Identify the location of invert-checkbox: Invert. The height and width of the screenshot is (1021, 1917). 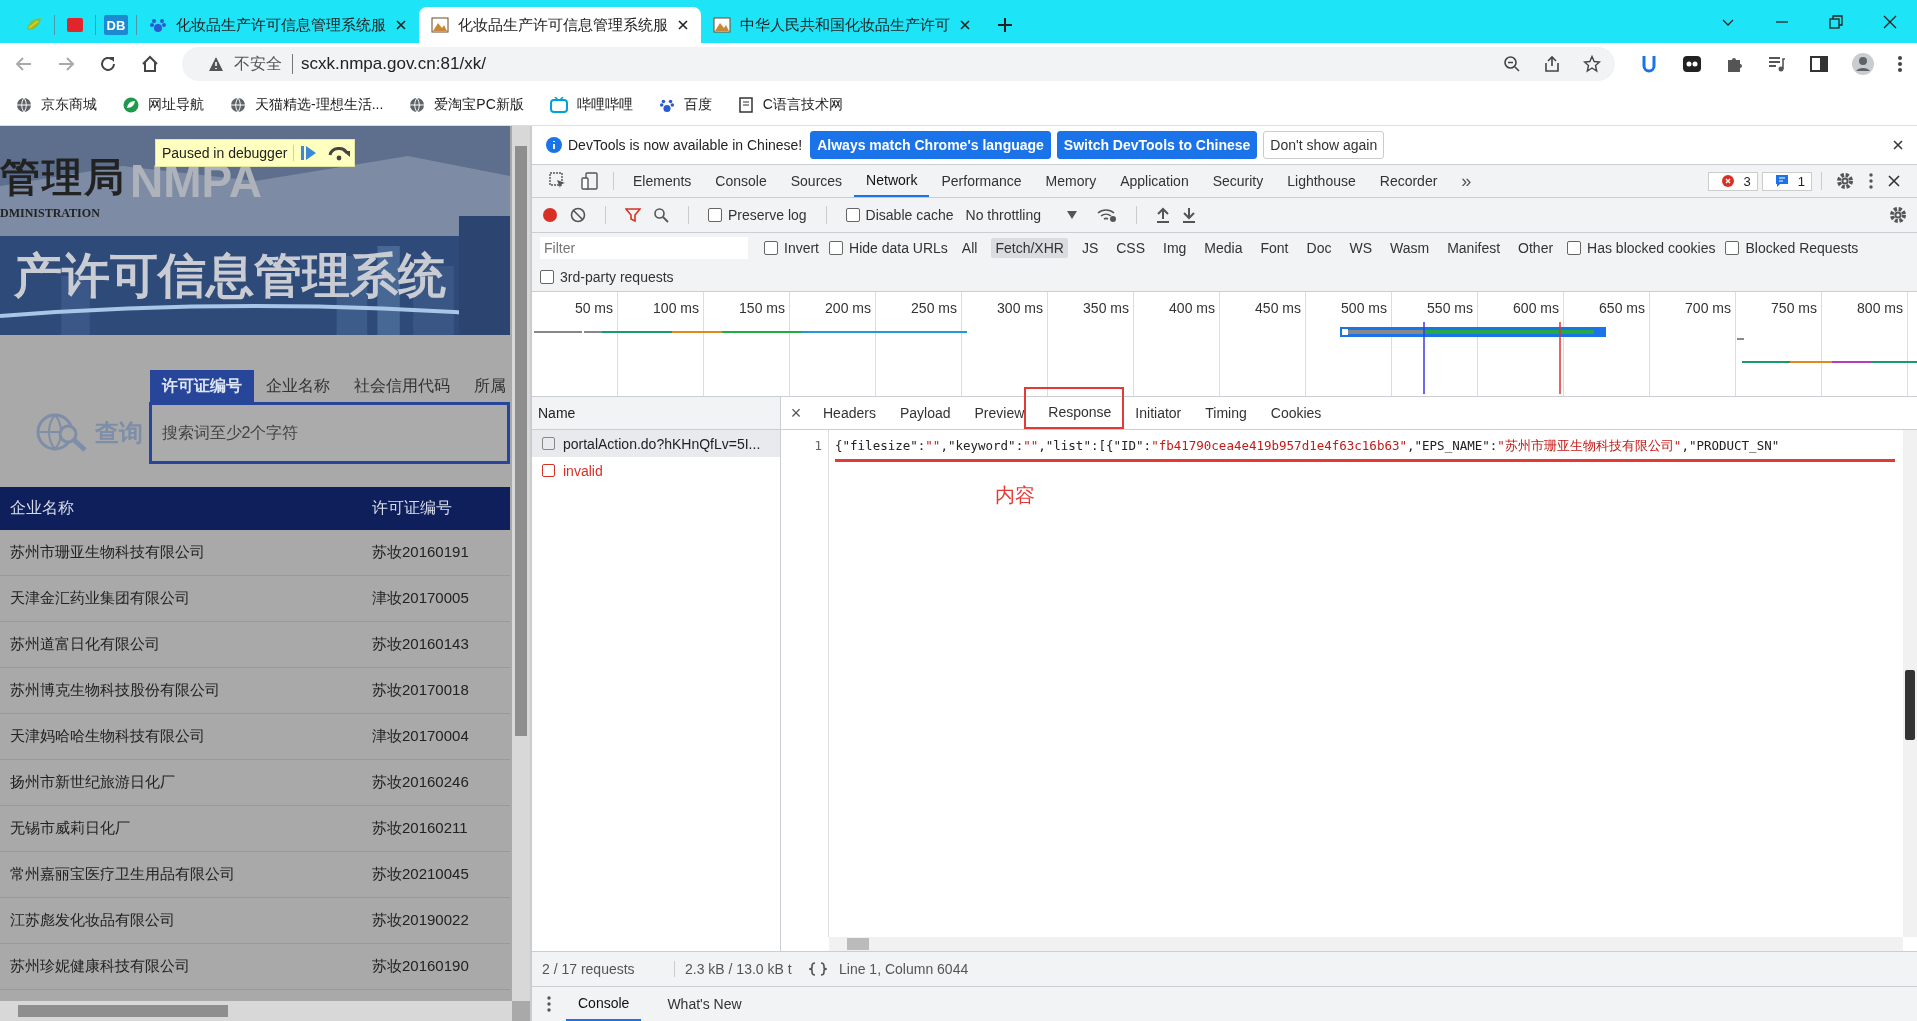
(791, 248).